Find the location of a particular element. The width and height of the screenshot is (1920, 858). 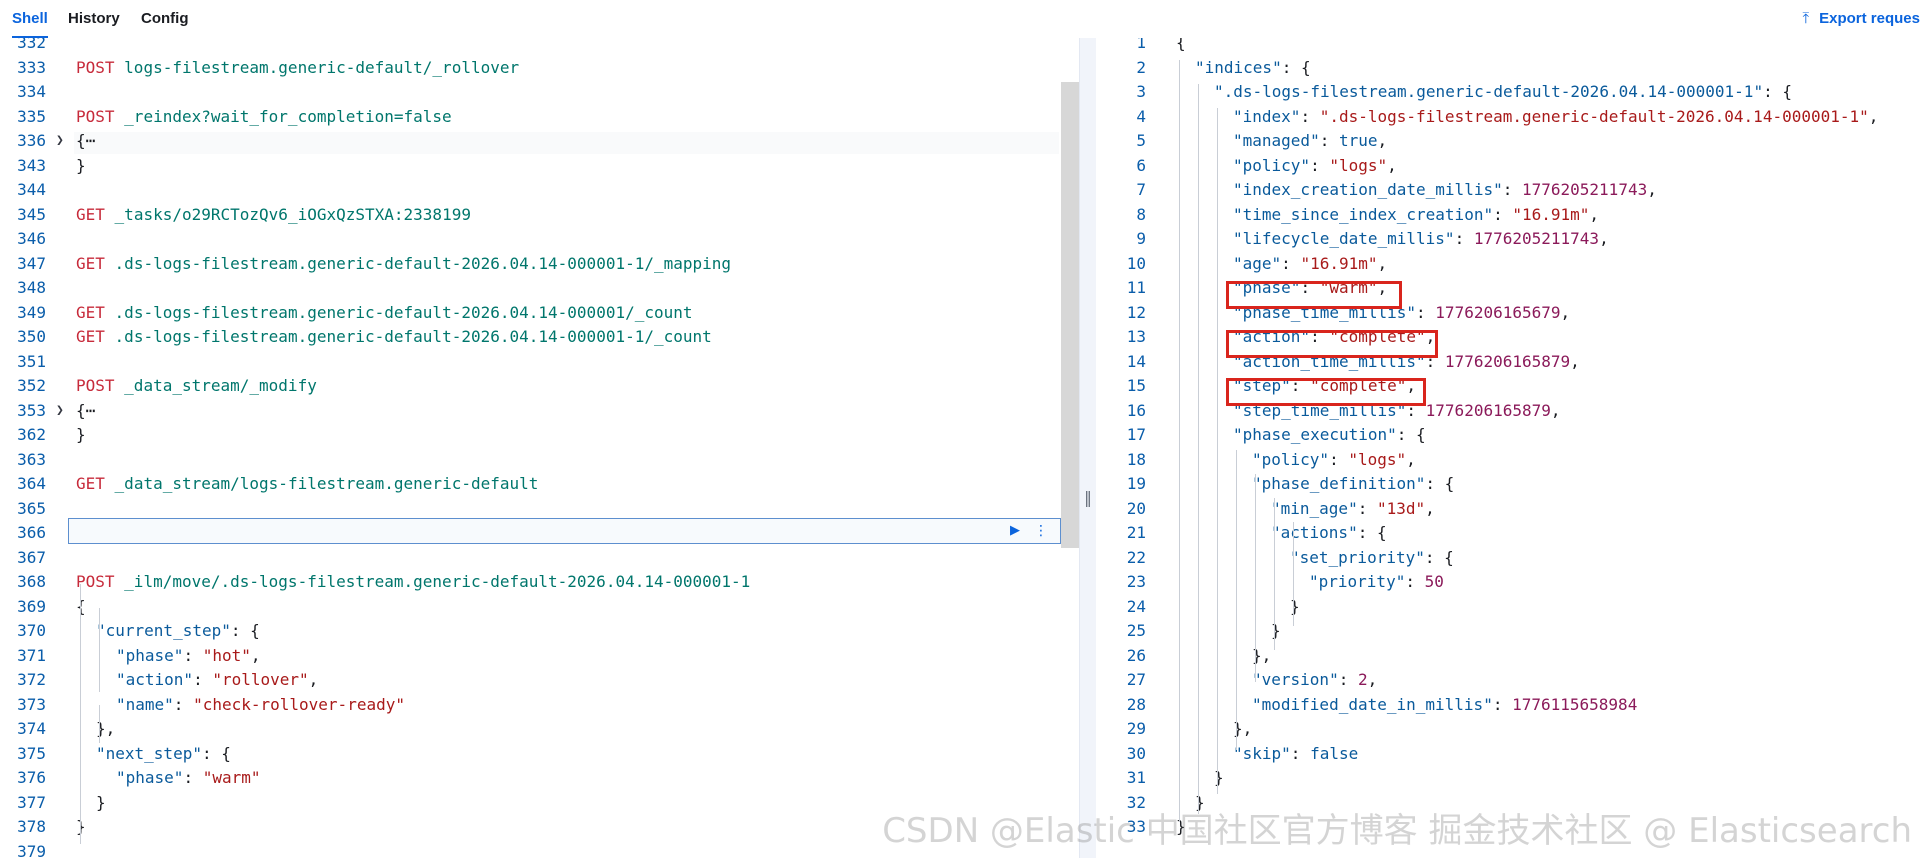

request-line: 362} is located at coordinates (530, 435).